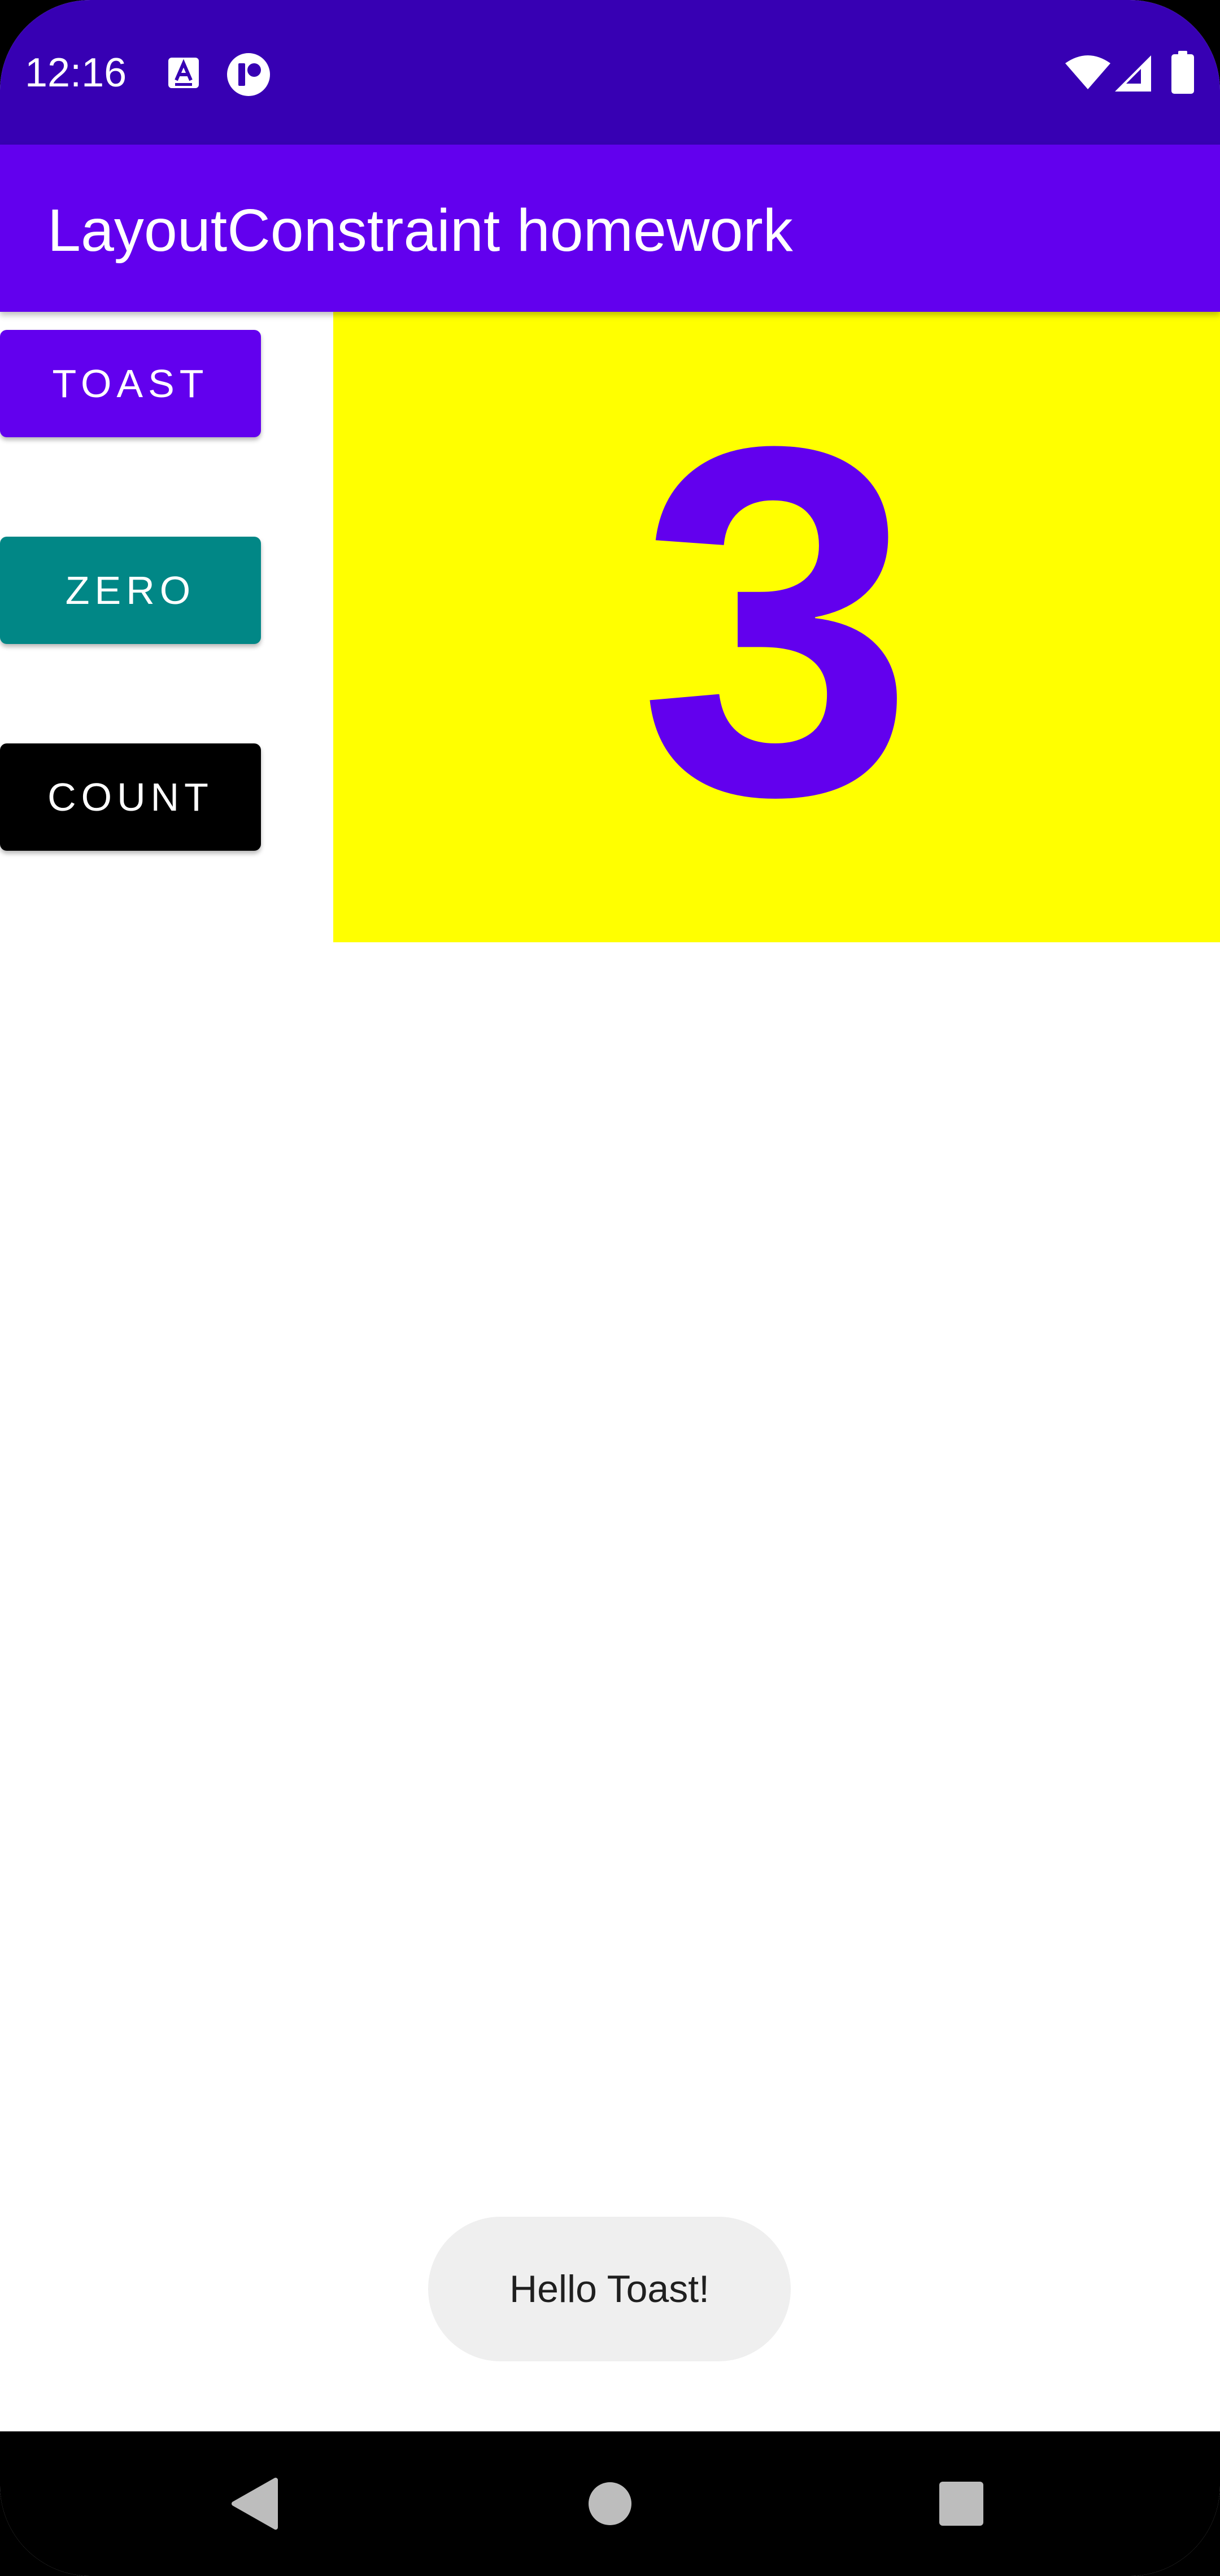 This screenshot has height=2576, width=1220. Describe the element at coordinates (1182, 74) in the screenshot. I see `battery-icon` at that location.